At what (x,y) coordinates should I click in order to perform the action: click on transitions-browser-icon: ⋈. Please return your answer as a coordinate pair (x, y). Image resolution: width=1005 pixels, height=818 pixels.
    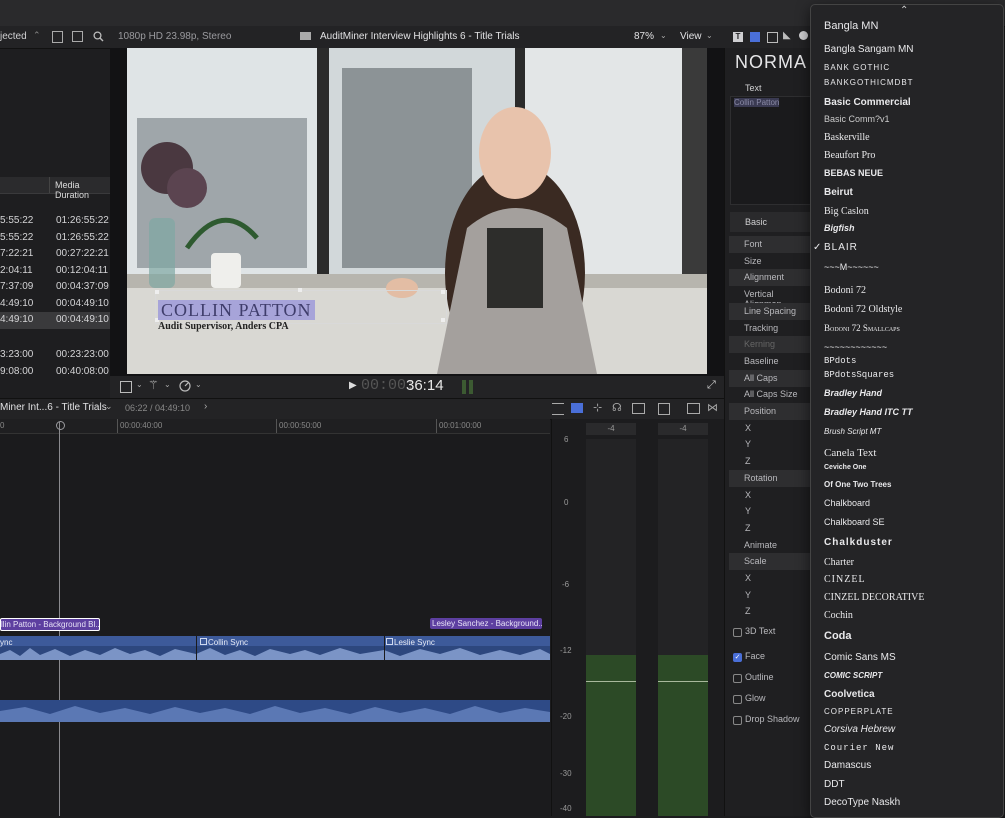
    Looking at the image, I should click on (712, 407).